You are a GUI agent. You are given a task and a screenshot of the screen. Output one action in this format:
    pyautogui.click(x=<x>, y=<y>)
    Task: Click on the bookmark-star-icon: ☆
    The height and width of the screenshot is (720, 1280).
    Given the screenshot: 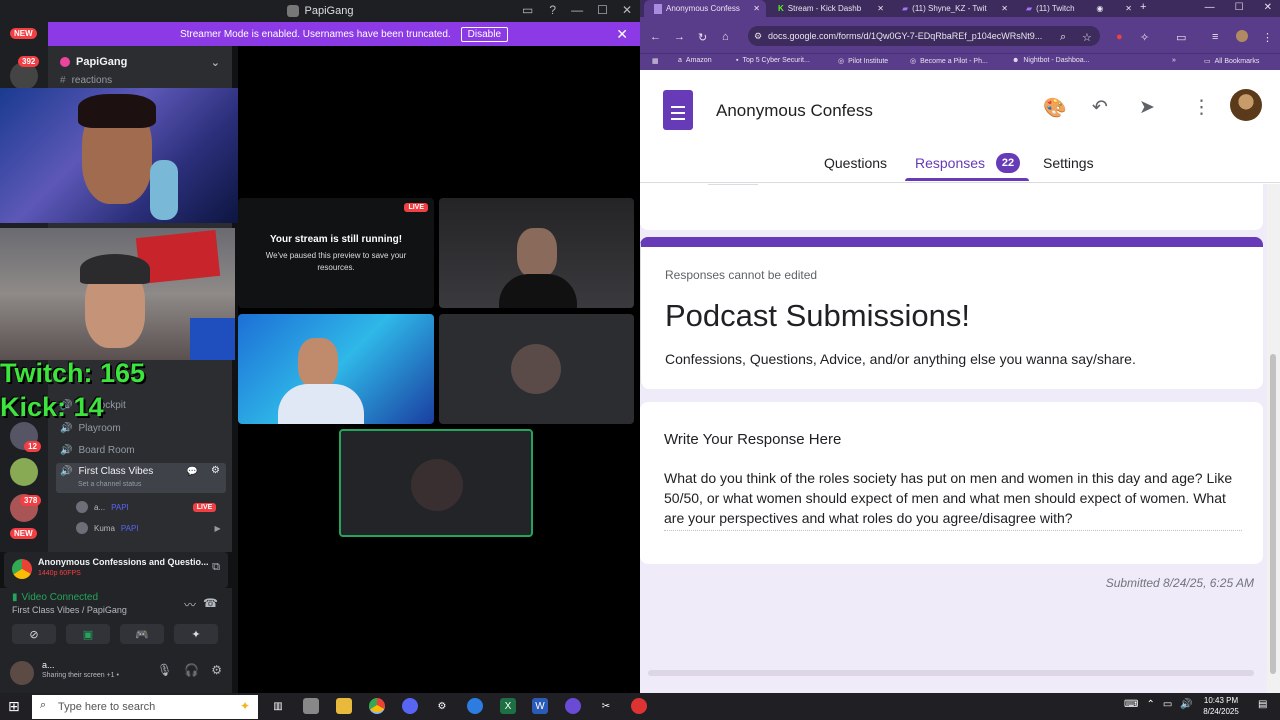 What is the action you would take?
    pyautogui.click(x=1087, y=37)
    